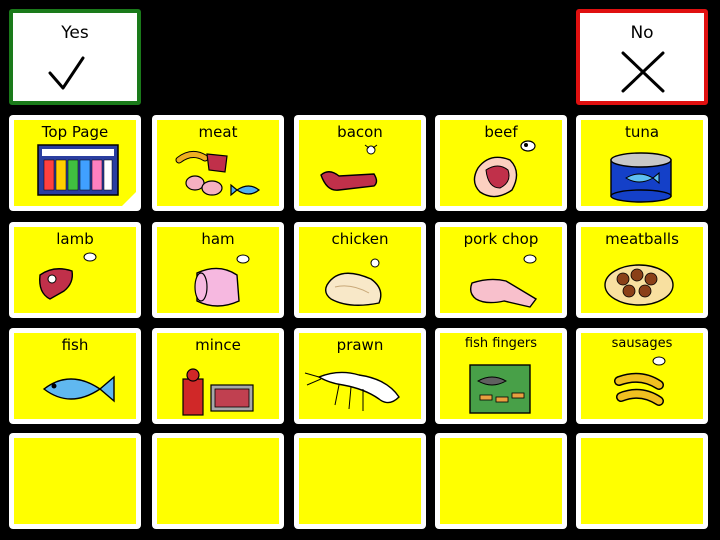 The image size is (720, 540). I want to click on cell-chicken: chicken, so click(360, 270).